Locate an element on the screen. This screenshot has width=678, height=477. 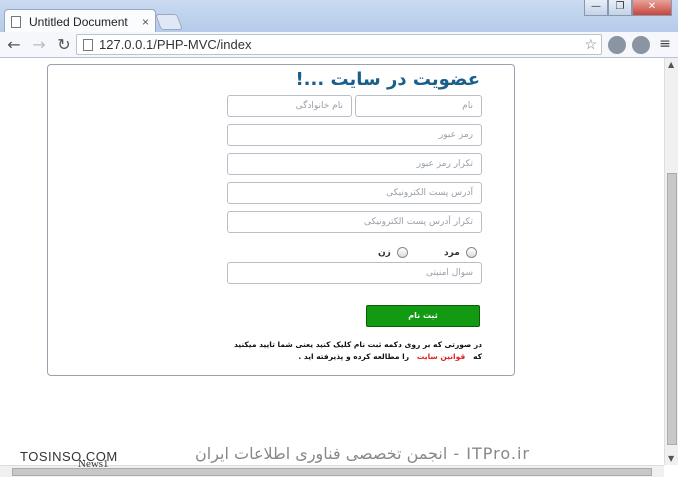
watermark-left: TOSINSO.COM is located at coordinates (69, 456).